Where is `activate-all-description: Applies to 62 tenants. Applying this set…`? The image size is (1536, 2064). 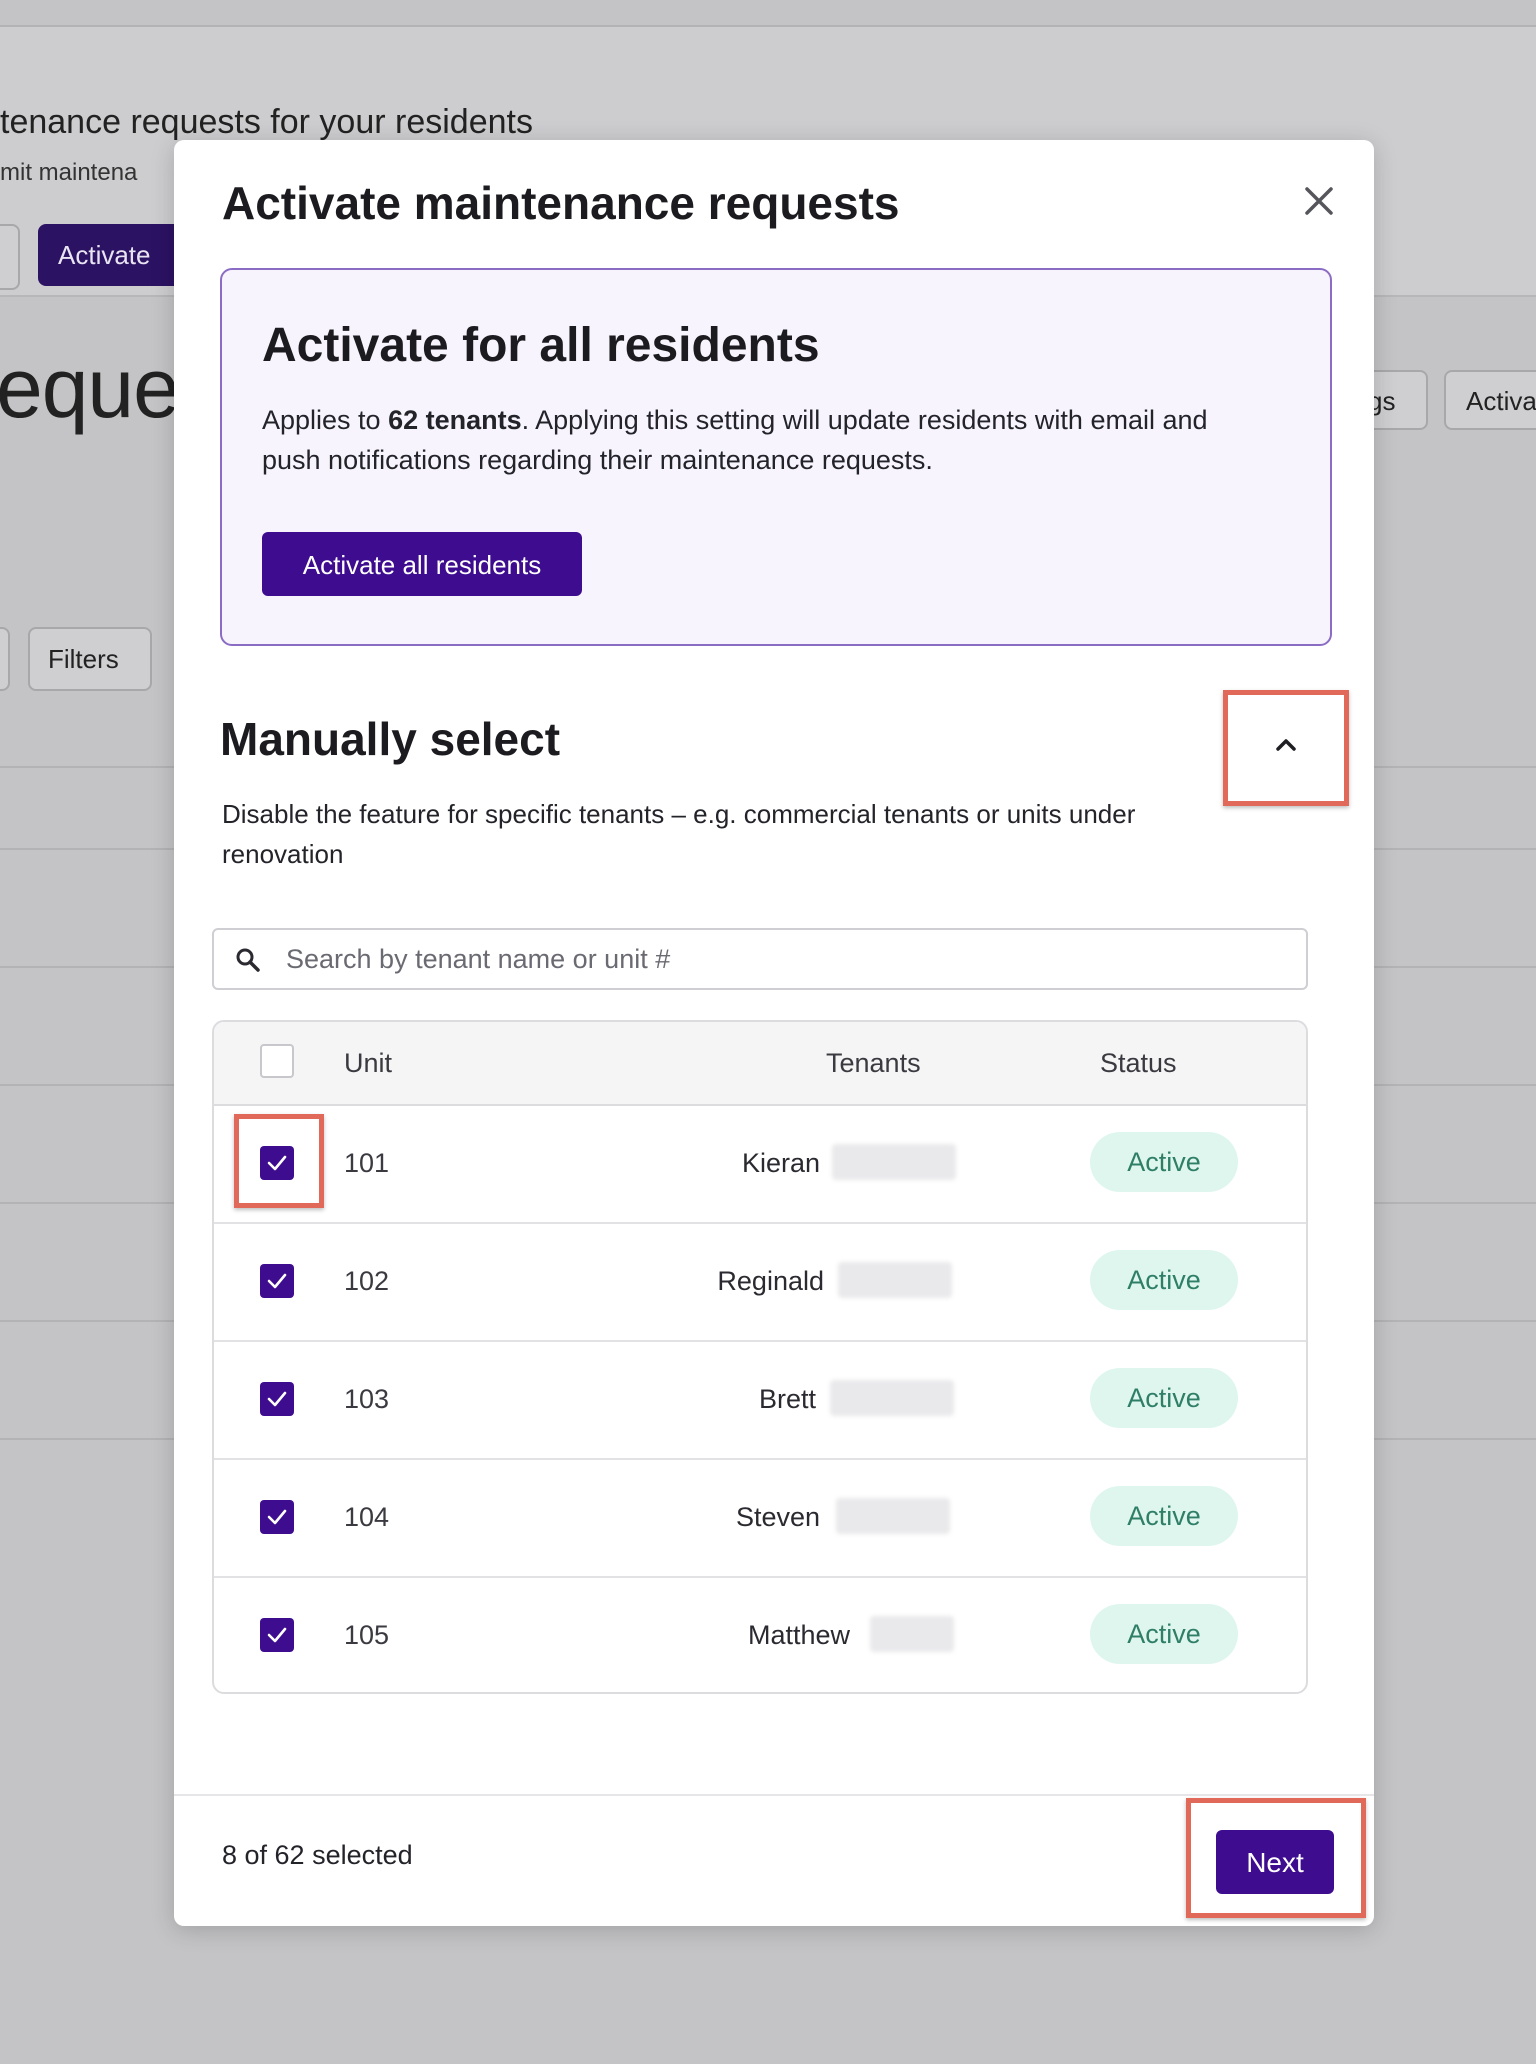
activate-all-description: Applies to 62 tenants. Applying this set… is located at coordinates (762, 440).